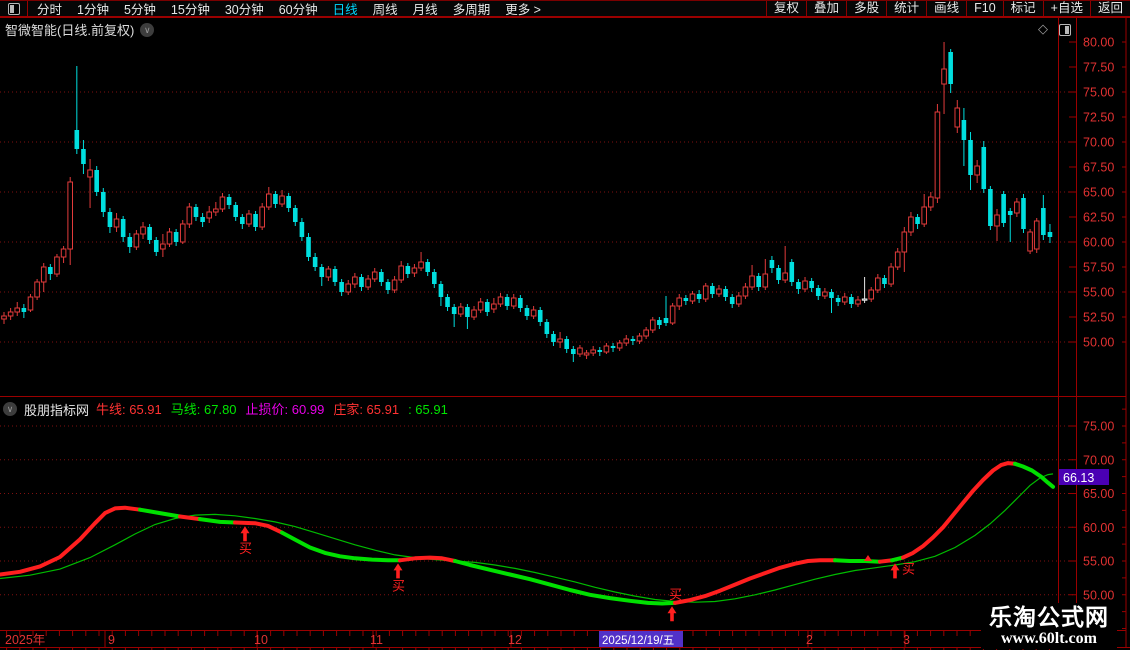 This screenshot has height=650, width=1130. What do you see at coordinates (638, 641) in the screenshot?
I see `svg-text: 2025/12/19/五` at bounding box center [638, 641].